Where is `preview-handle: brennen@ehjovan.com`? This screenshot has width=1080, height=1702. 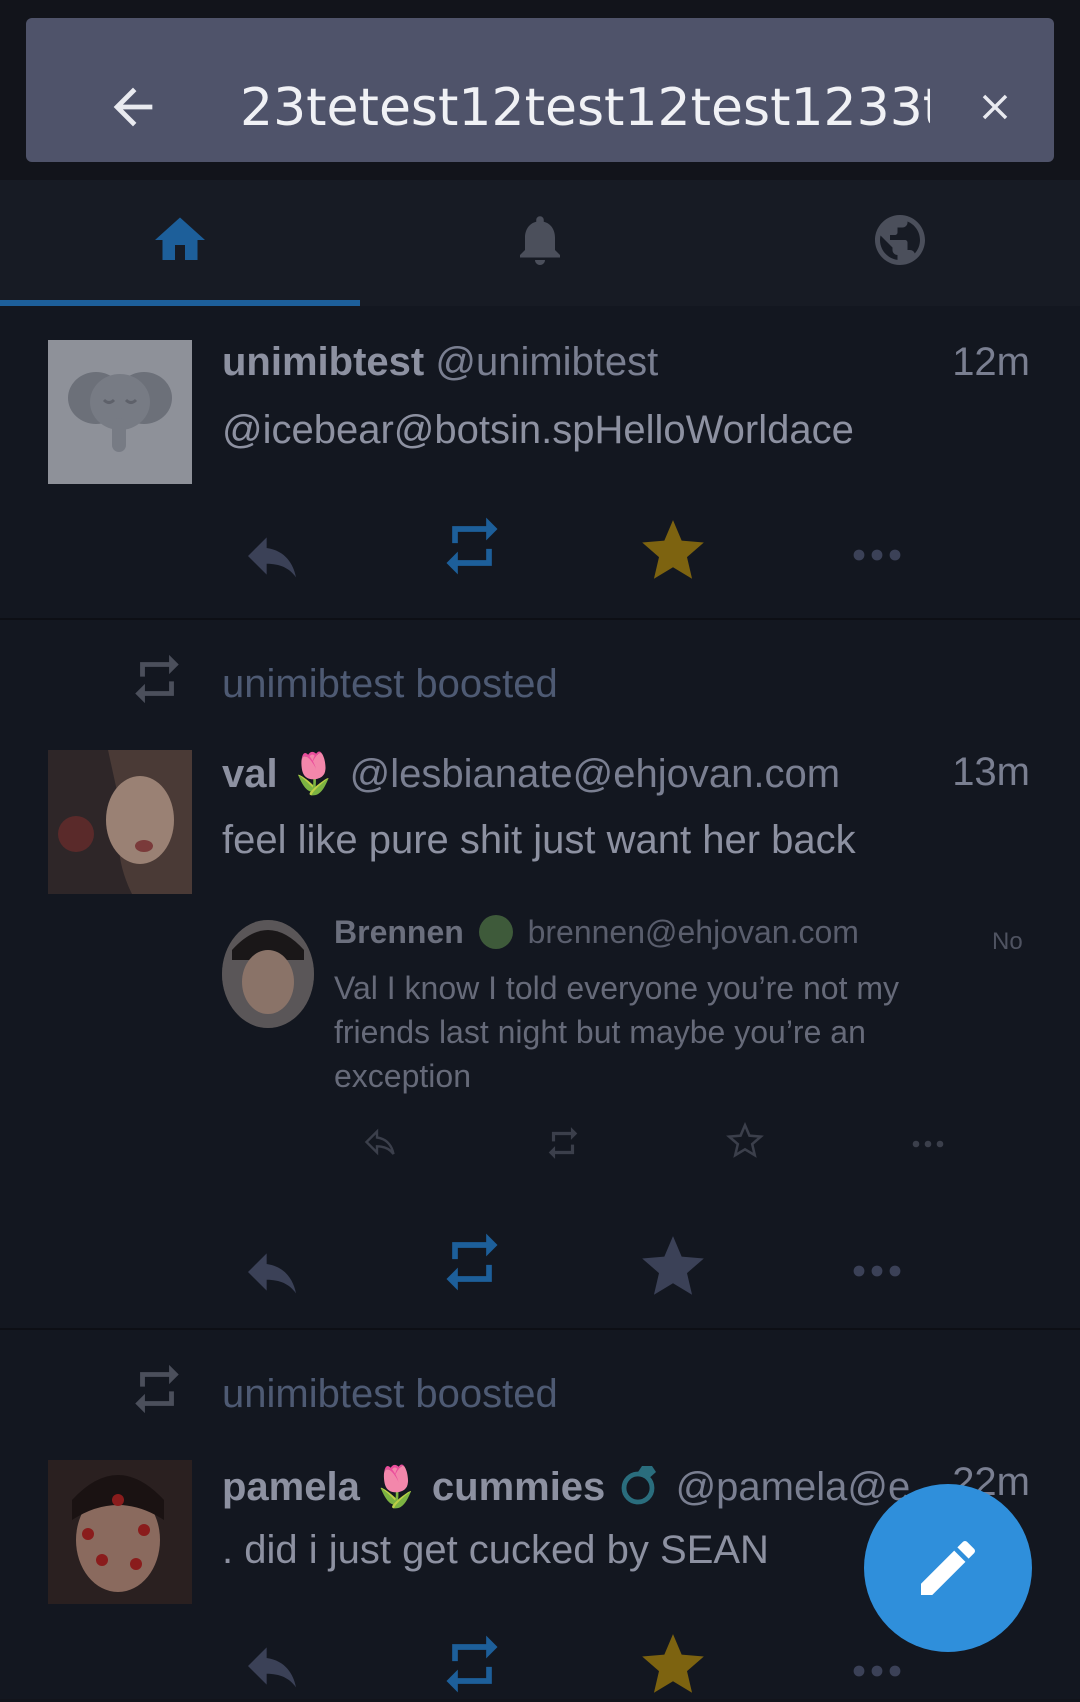
preview-handle: brennen@ehjovan.com is located at coordinates (693, 932).